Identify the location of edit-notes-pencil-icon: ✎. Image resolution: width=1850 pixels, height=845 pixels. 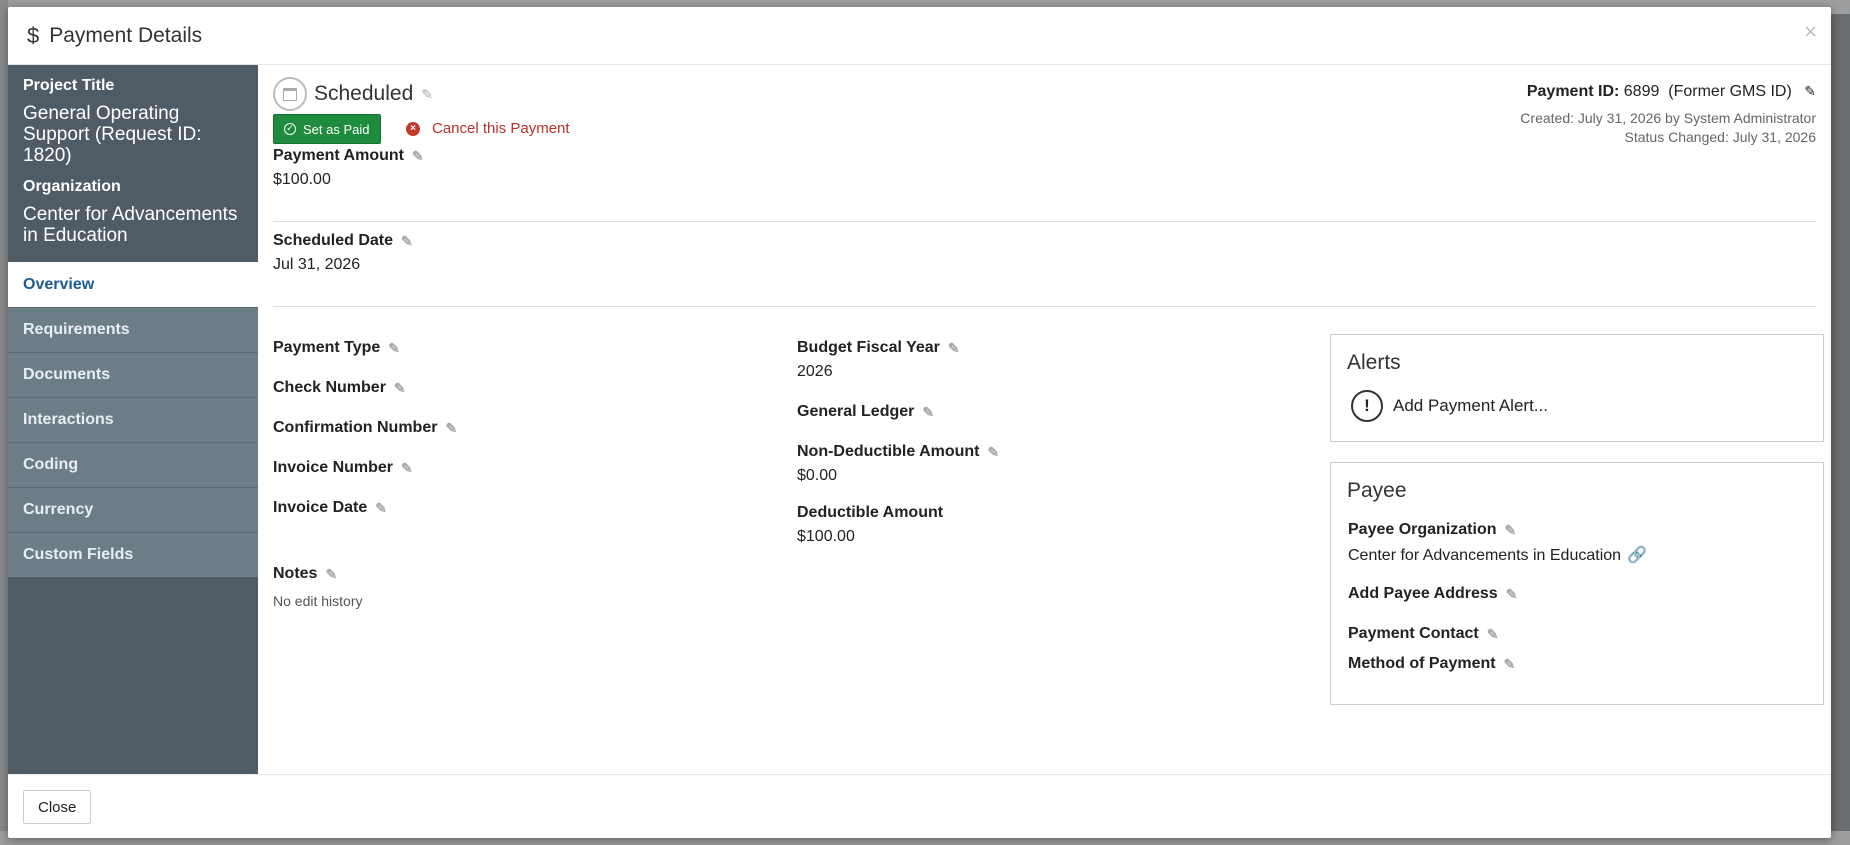
(331, 574).